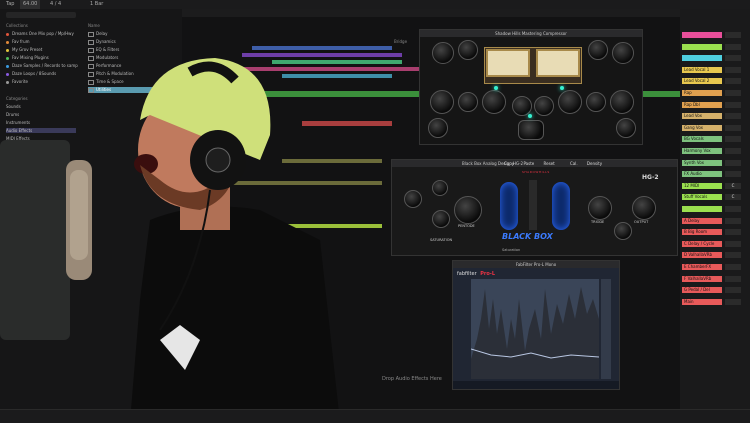 This screenshot has width=750, height=423. Describe the element at coordinates (549, 163) in the screenshot. I see `reset-button: Reset` at that location.